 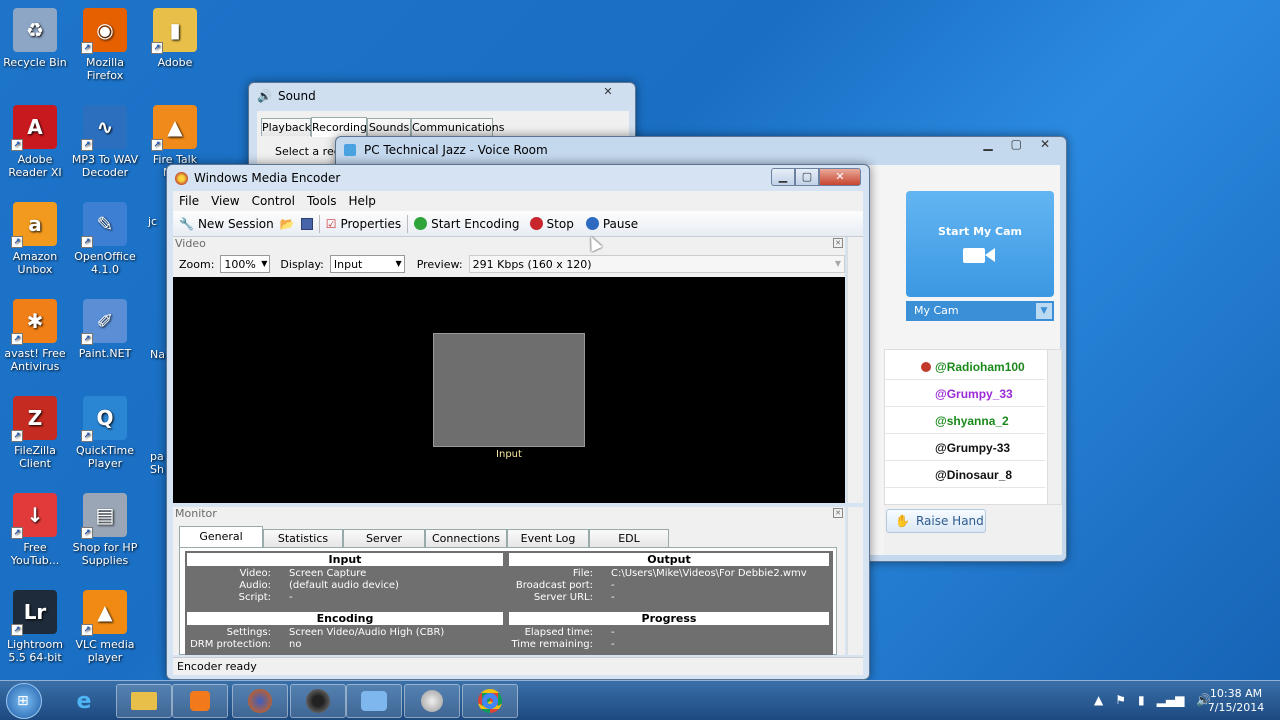 I want to click on desktop-icon: ◉ ↗ Mozilla Firefox, so click(x=105, y=45).